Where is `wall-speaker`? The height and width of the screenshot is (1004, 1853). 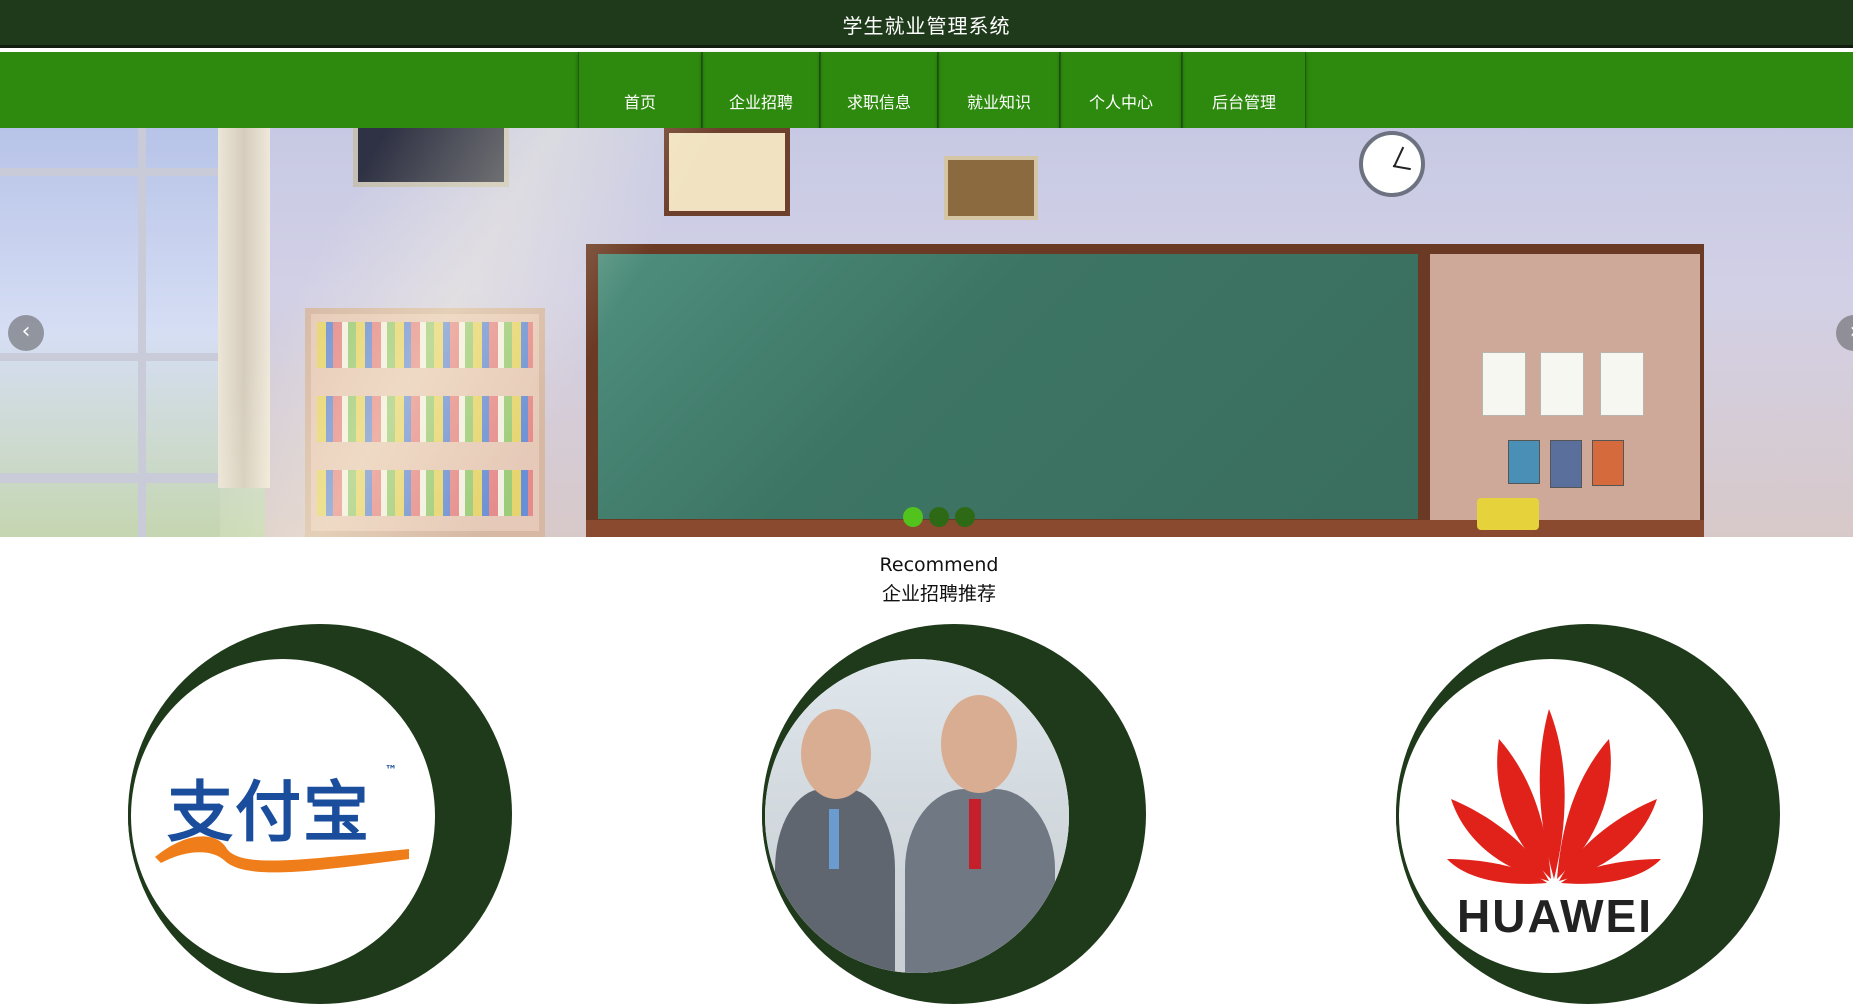
wall-speaker is located at coordinates (991, 188).